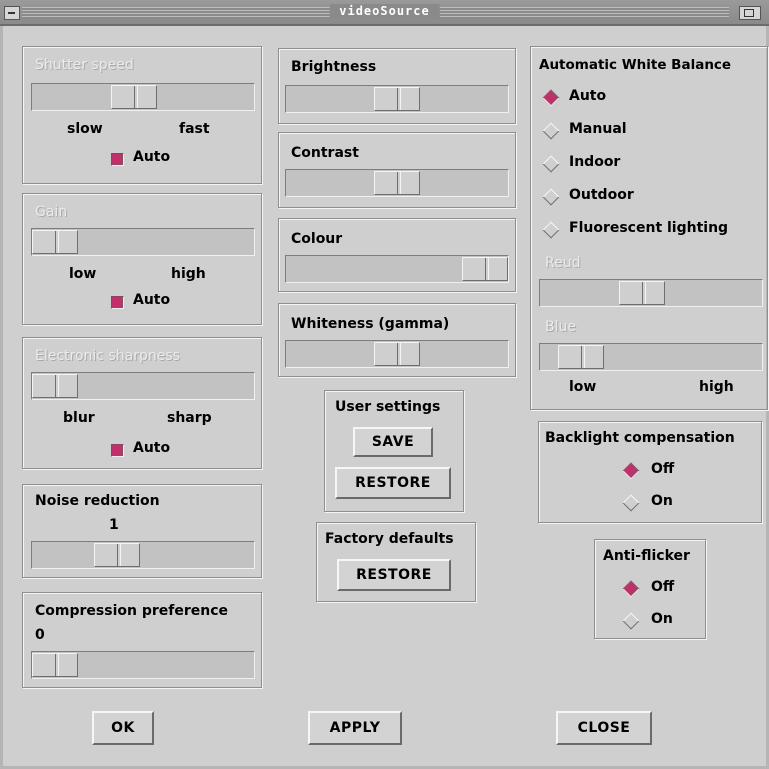 This screenshot has width=769, height=769. I want to click on sharpness-title: Electronic sharpness, so click(107, 356).